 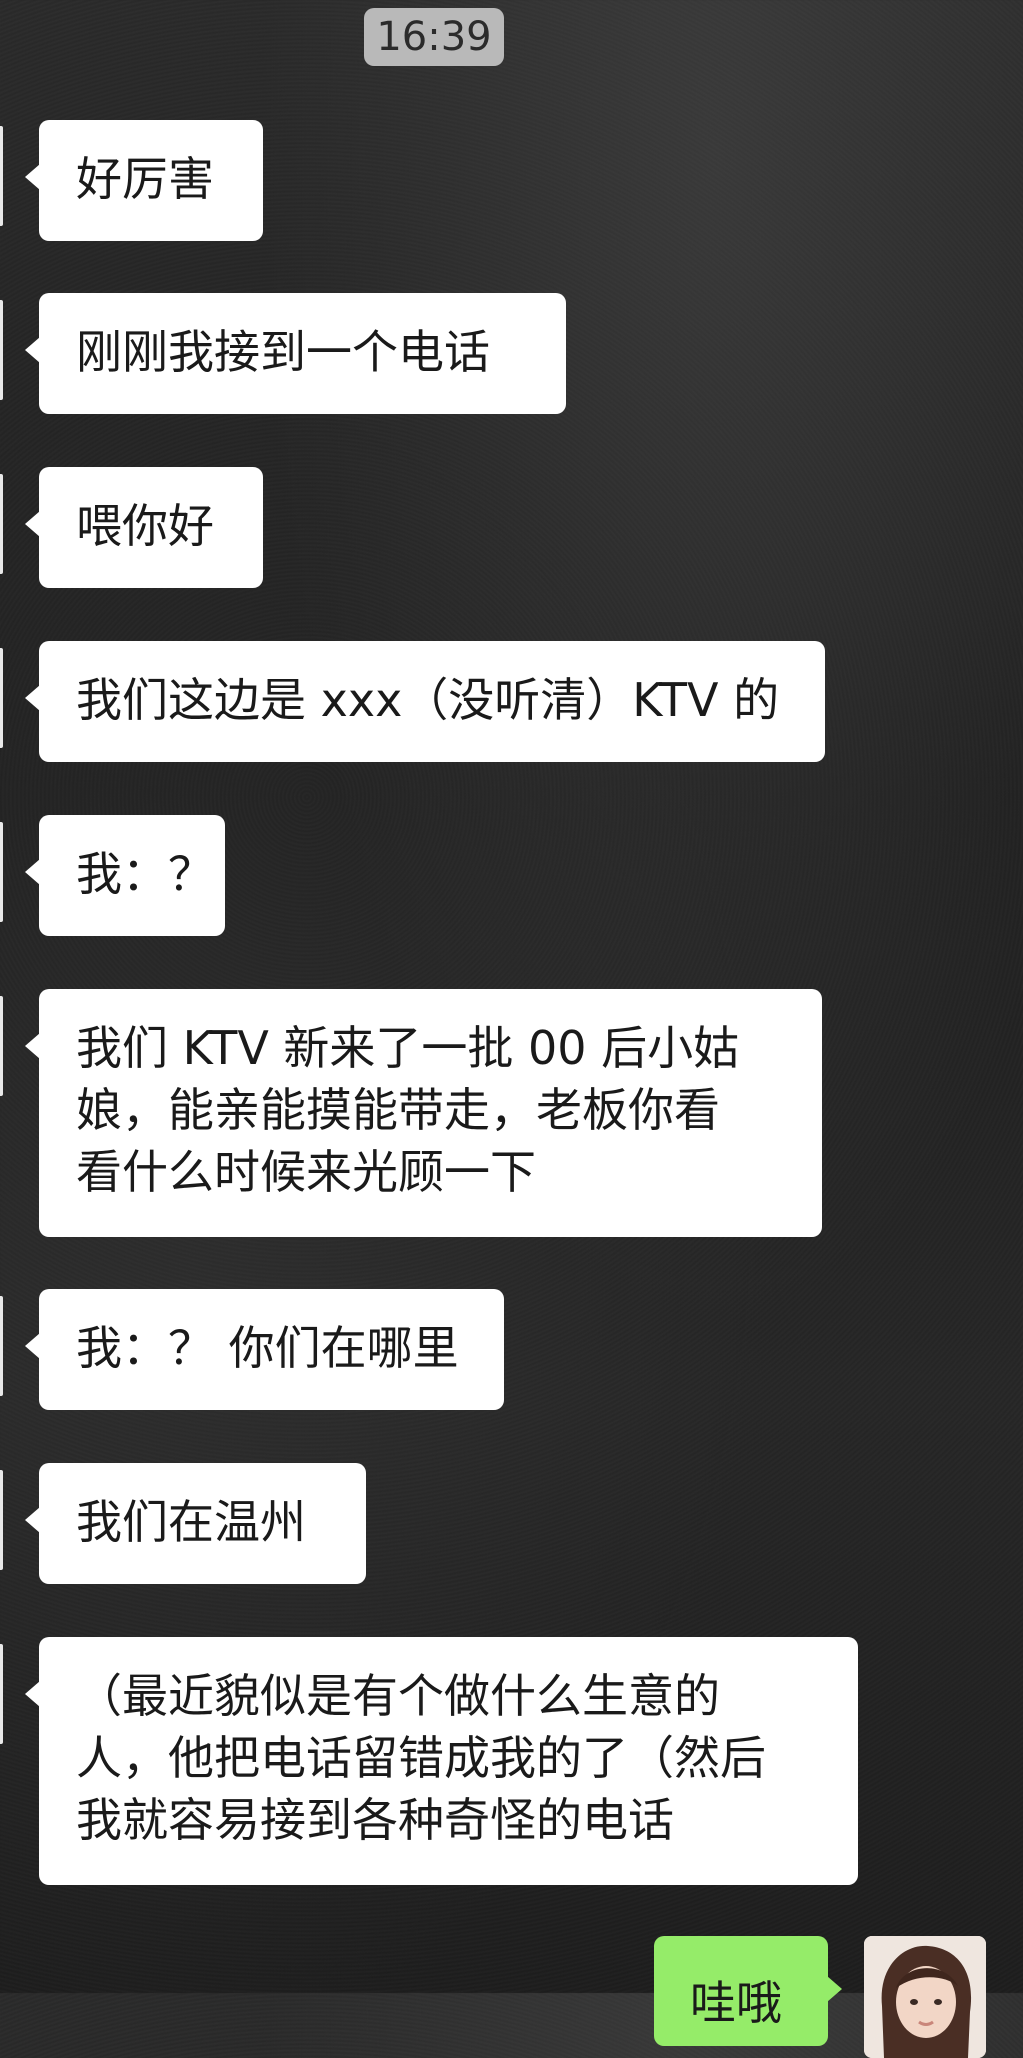 What do you see at coordinates (195, 1523) in the screenshot?
I see `message-bubble: 我们在温州` at bounding box center [195, 1523].